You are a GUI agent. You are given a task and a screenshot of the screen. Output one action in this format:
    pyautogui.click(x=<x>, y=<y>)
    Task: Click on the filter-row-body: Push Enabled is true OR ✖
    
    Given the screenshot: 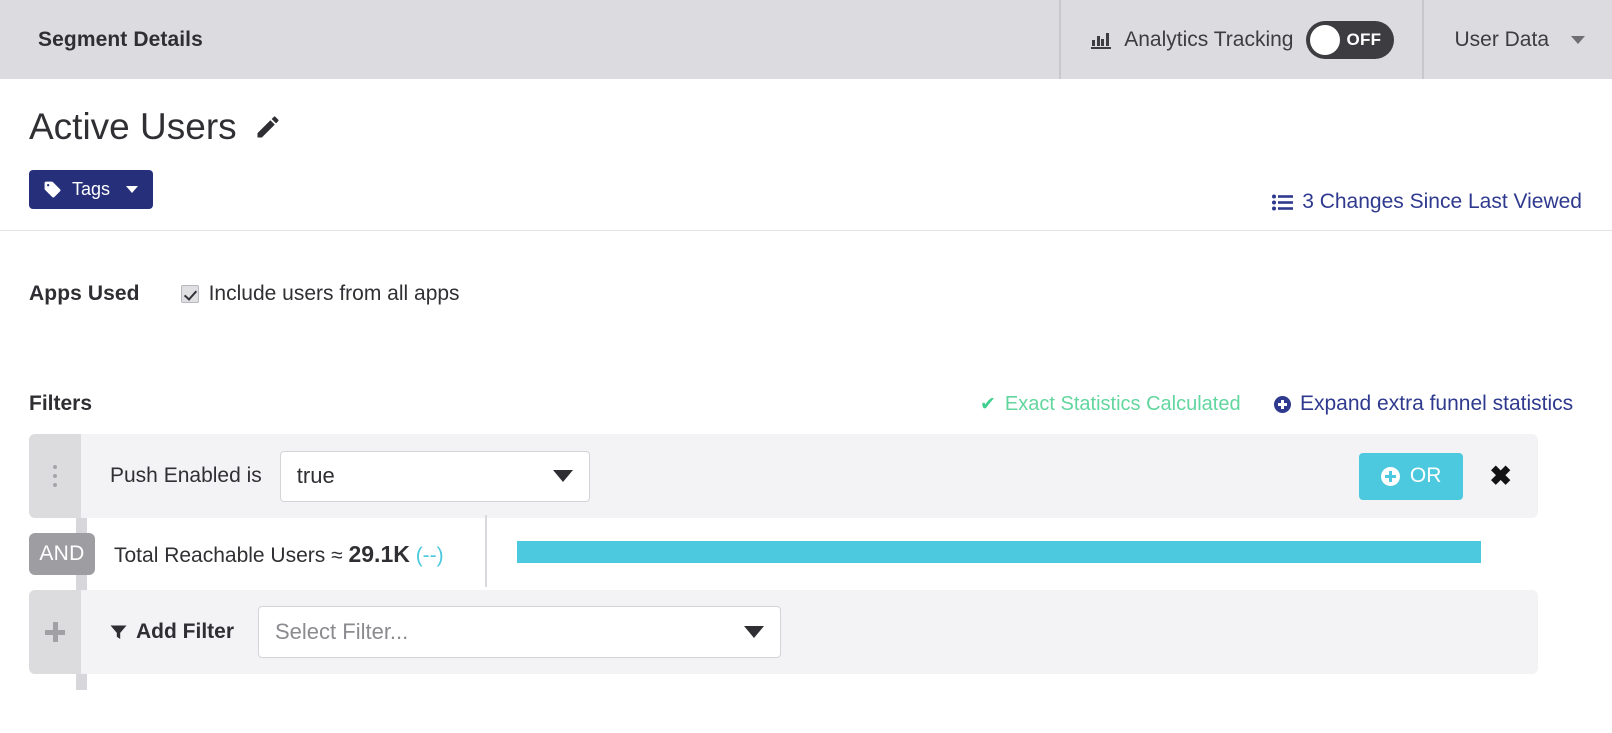 What is the action you would take?
    pyautogui.click(x=809, y=476)
    